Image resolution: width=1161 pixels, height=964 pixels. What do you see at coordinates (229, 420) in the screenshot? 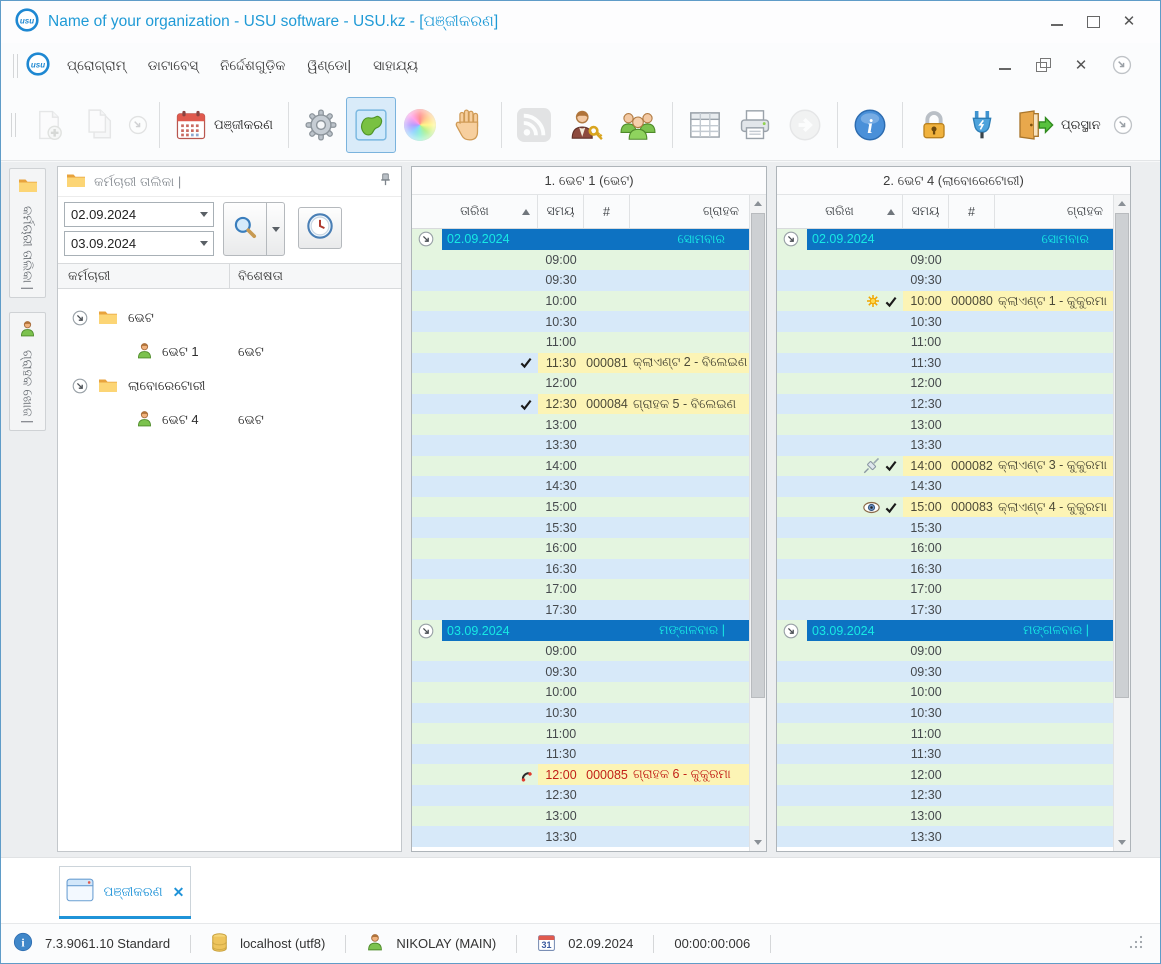
I see `tree-employee-row: ଭେଟ 4 ଭେଟ` at bounding box center [229, 420].